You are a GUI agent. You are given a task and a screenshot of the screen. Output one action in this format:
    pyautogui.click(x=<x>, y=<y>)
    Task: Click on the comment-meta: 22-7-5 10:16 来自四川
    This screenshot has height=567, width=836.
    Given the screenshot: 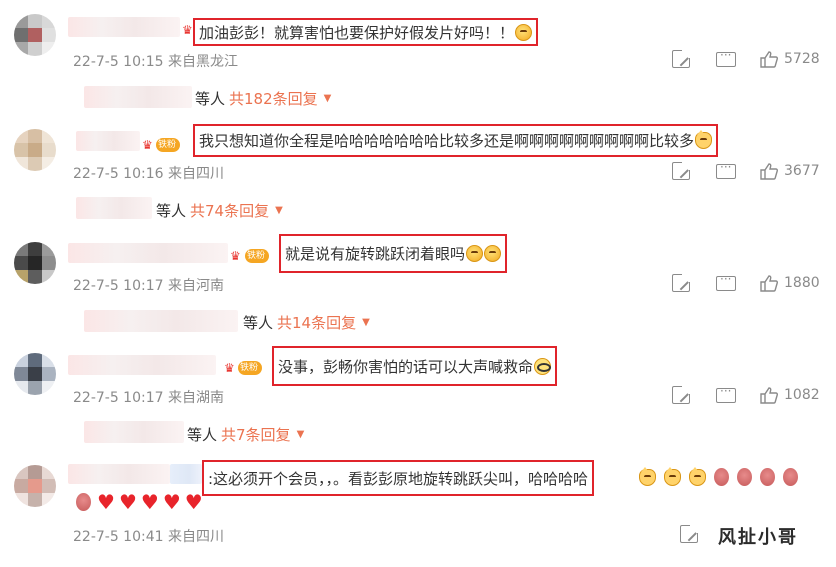 What is the action you would take?
    pyautogui.click(x=148, y=173)
    